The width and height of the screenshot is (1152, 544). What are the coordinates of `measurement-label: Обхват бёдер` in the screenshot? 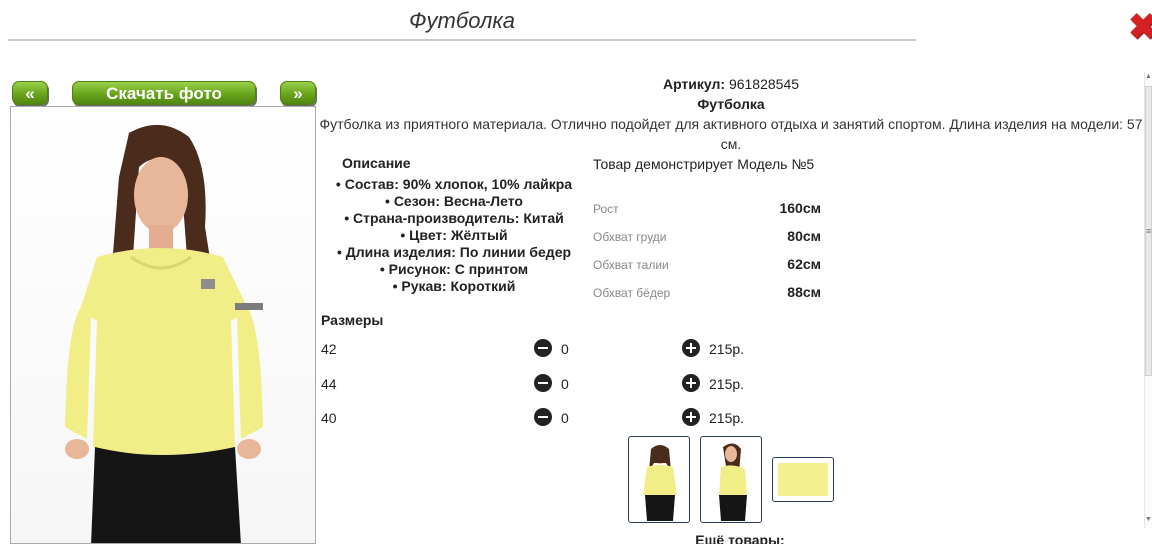 It's located at (632, 293).